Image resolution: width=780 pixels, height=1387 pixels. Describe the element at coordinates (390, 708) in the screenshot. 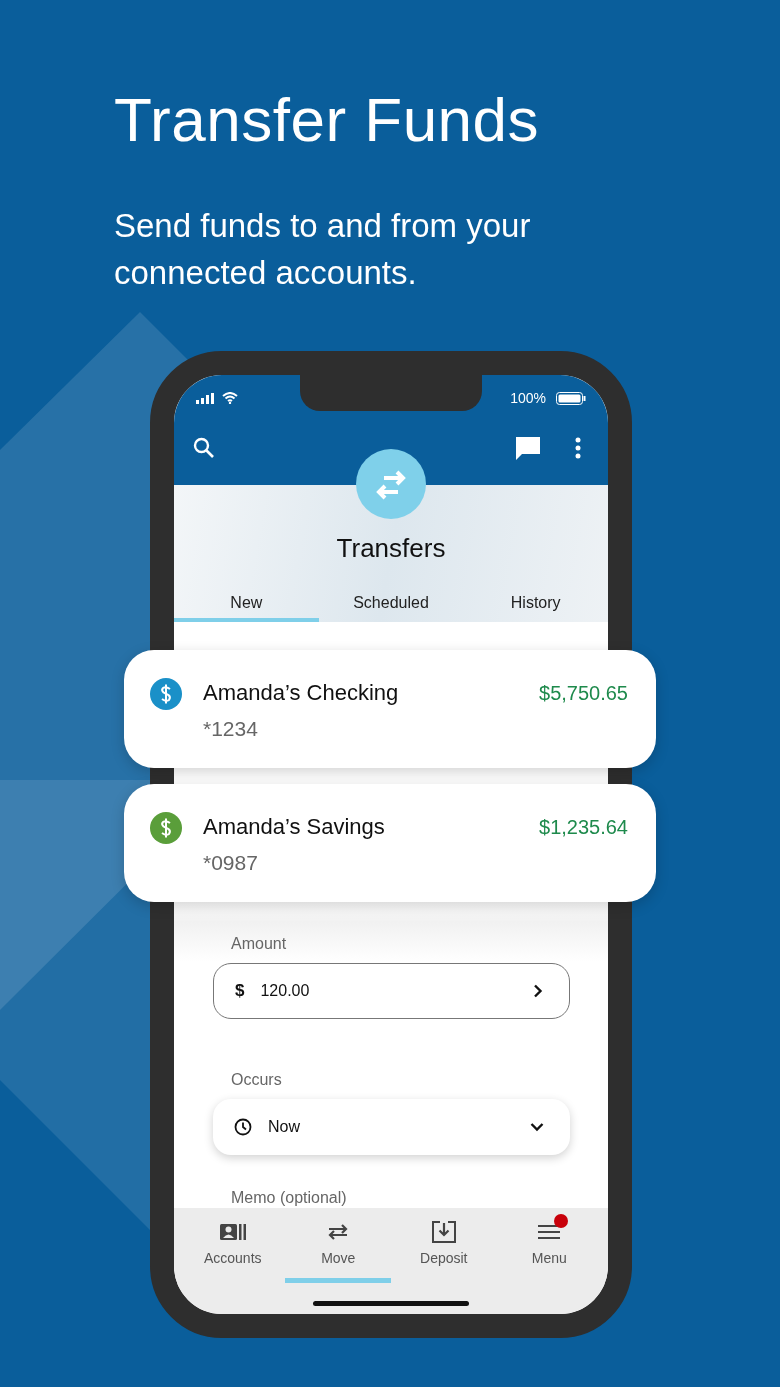

I see `account-card: Amanda’s Checking *1234 $5,750.65` at that location.